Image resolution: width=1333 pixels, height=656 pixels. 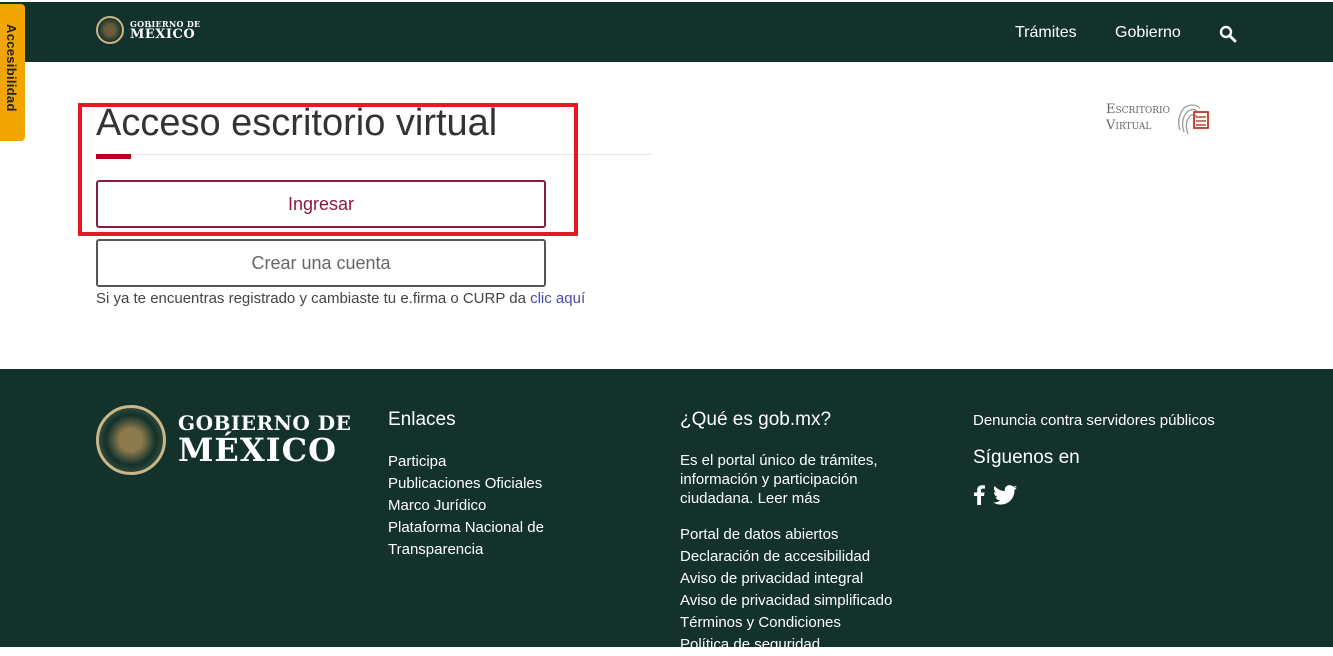 What do you see at coordinates (11, 68) in the screenshot?
I see `accessibility-tab-label: Accesibilidad` at bounding box center [11, 68].